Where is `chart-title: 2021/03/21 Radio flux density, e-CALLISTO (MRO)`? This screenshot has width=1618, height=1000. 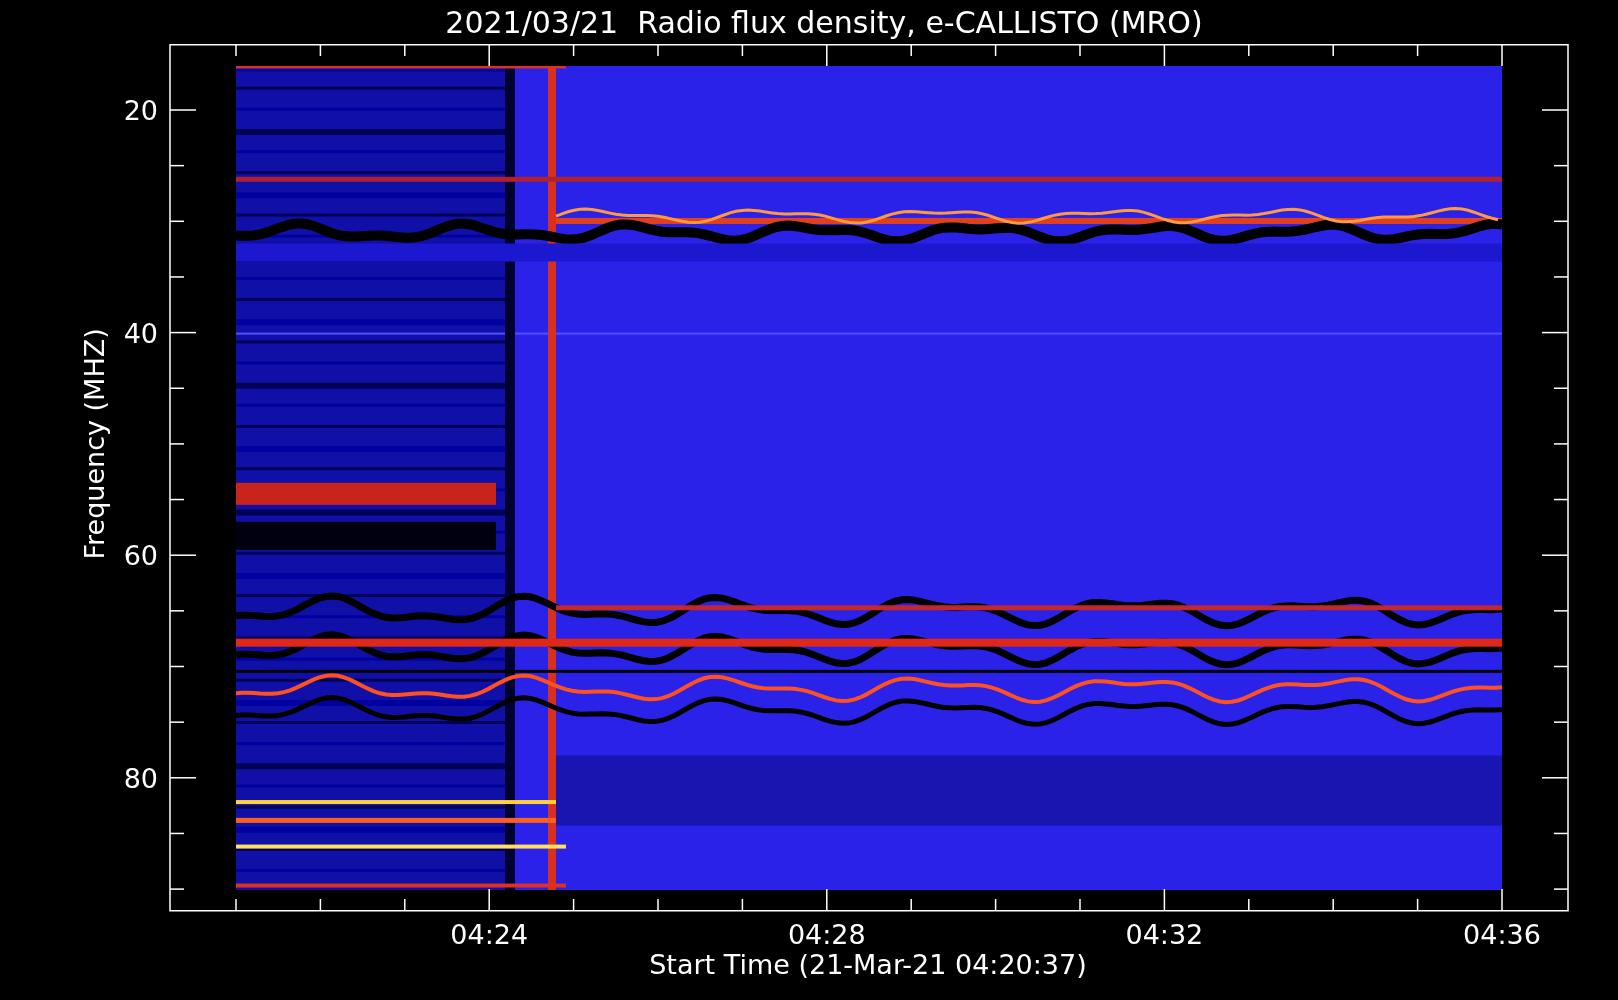 chart-title: 2021/03/21 Radio flux density, e-CALLISTO (MRO) is located at coordinates (823, 22).